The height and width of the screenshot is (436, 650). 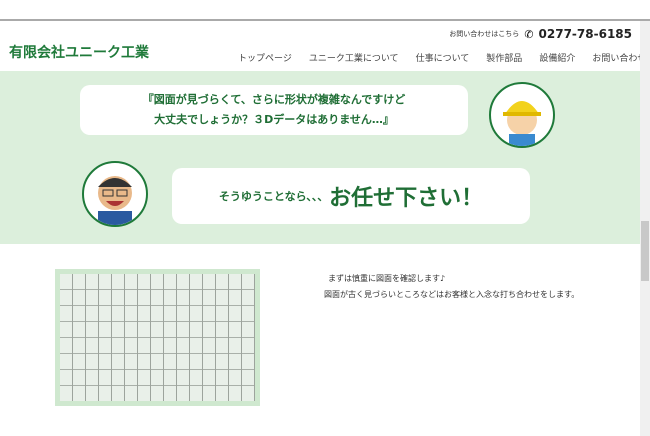 I want to click on scrollbar-thumb, so click(x=645, y=251).